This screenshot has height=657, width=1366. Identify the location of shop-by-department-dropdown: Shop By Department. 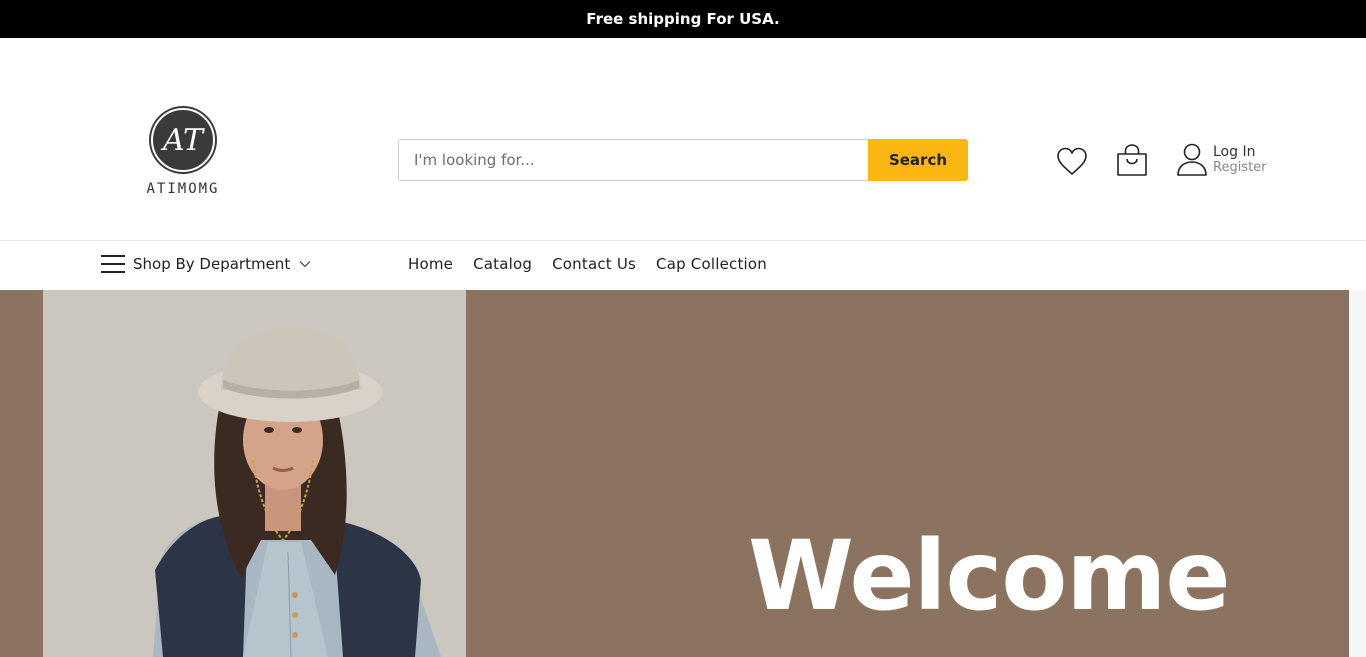
(206, 264).